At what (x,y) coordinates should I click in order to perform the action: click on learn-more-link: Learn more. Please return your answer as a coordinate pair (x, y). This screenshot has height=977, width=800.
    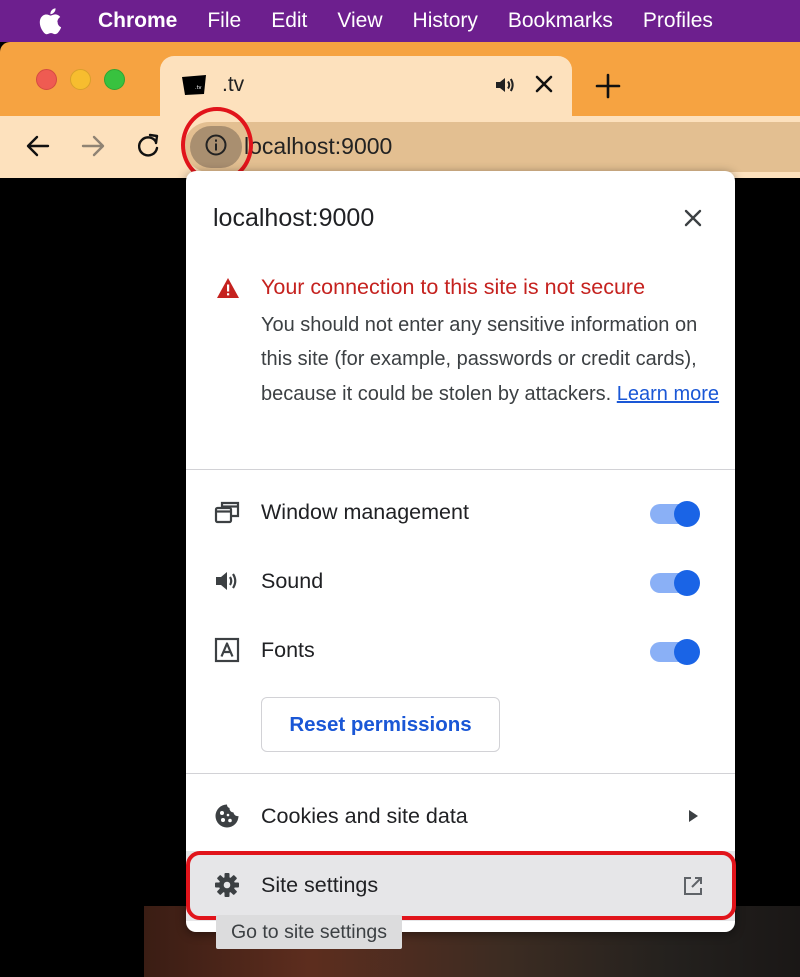
    Looking at the image, I should click on (668, 394).